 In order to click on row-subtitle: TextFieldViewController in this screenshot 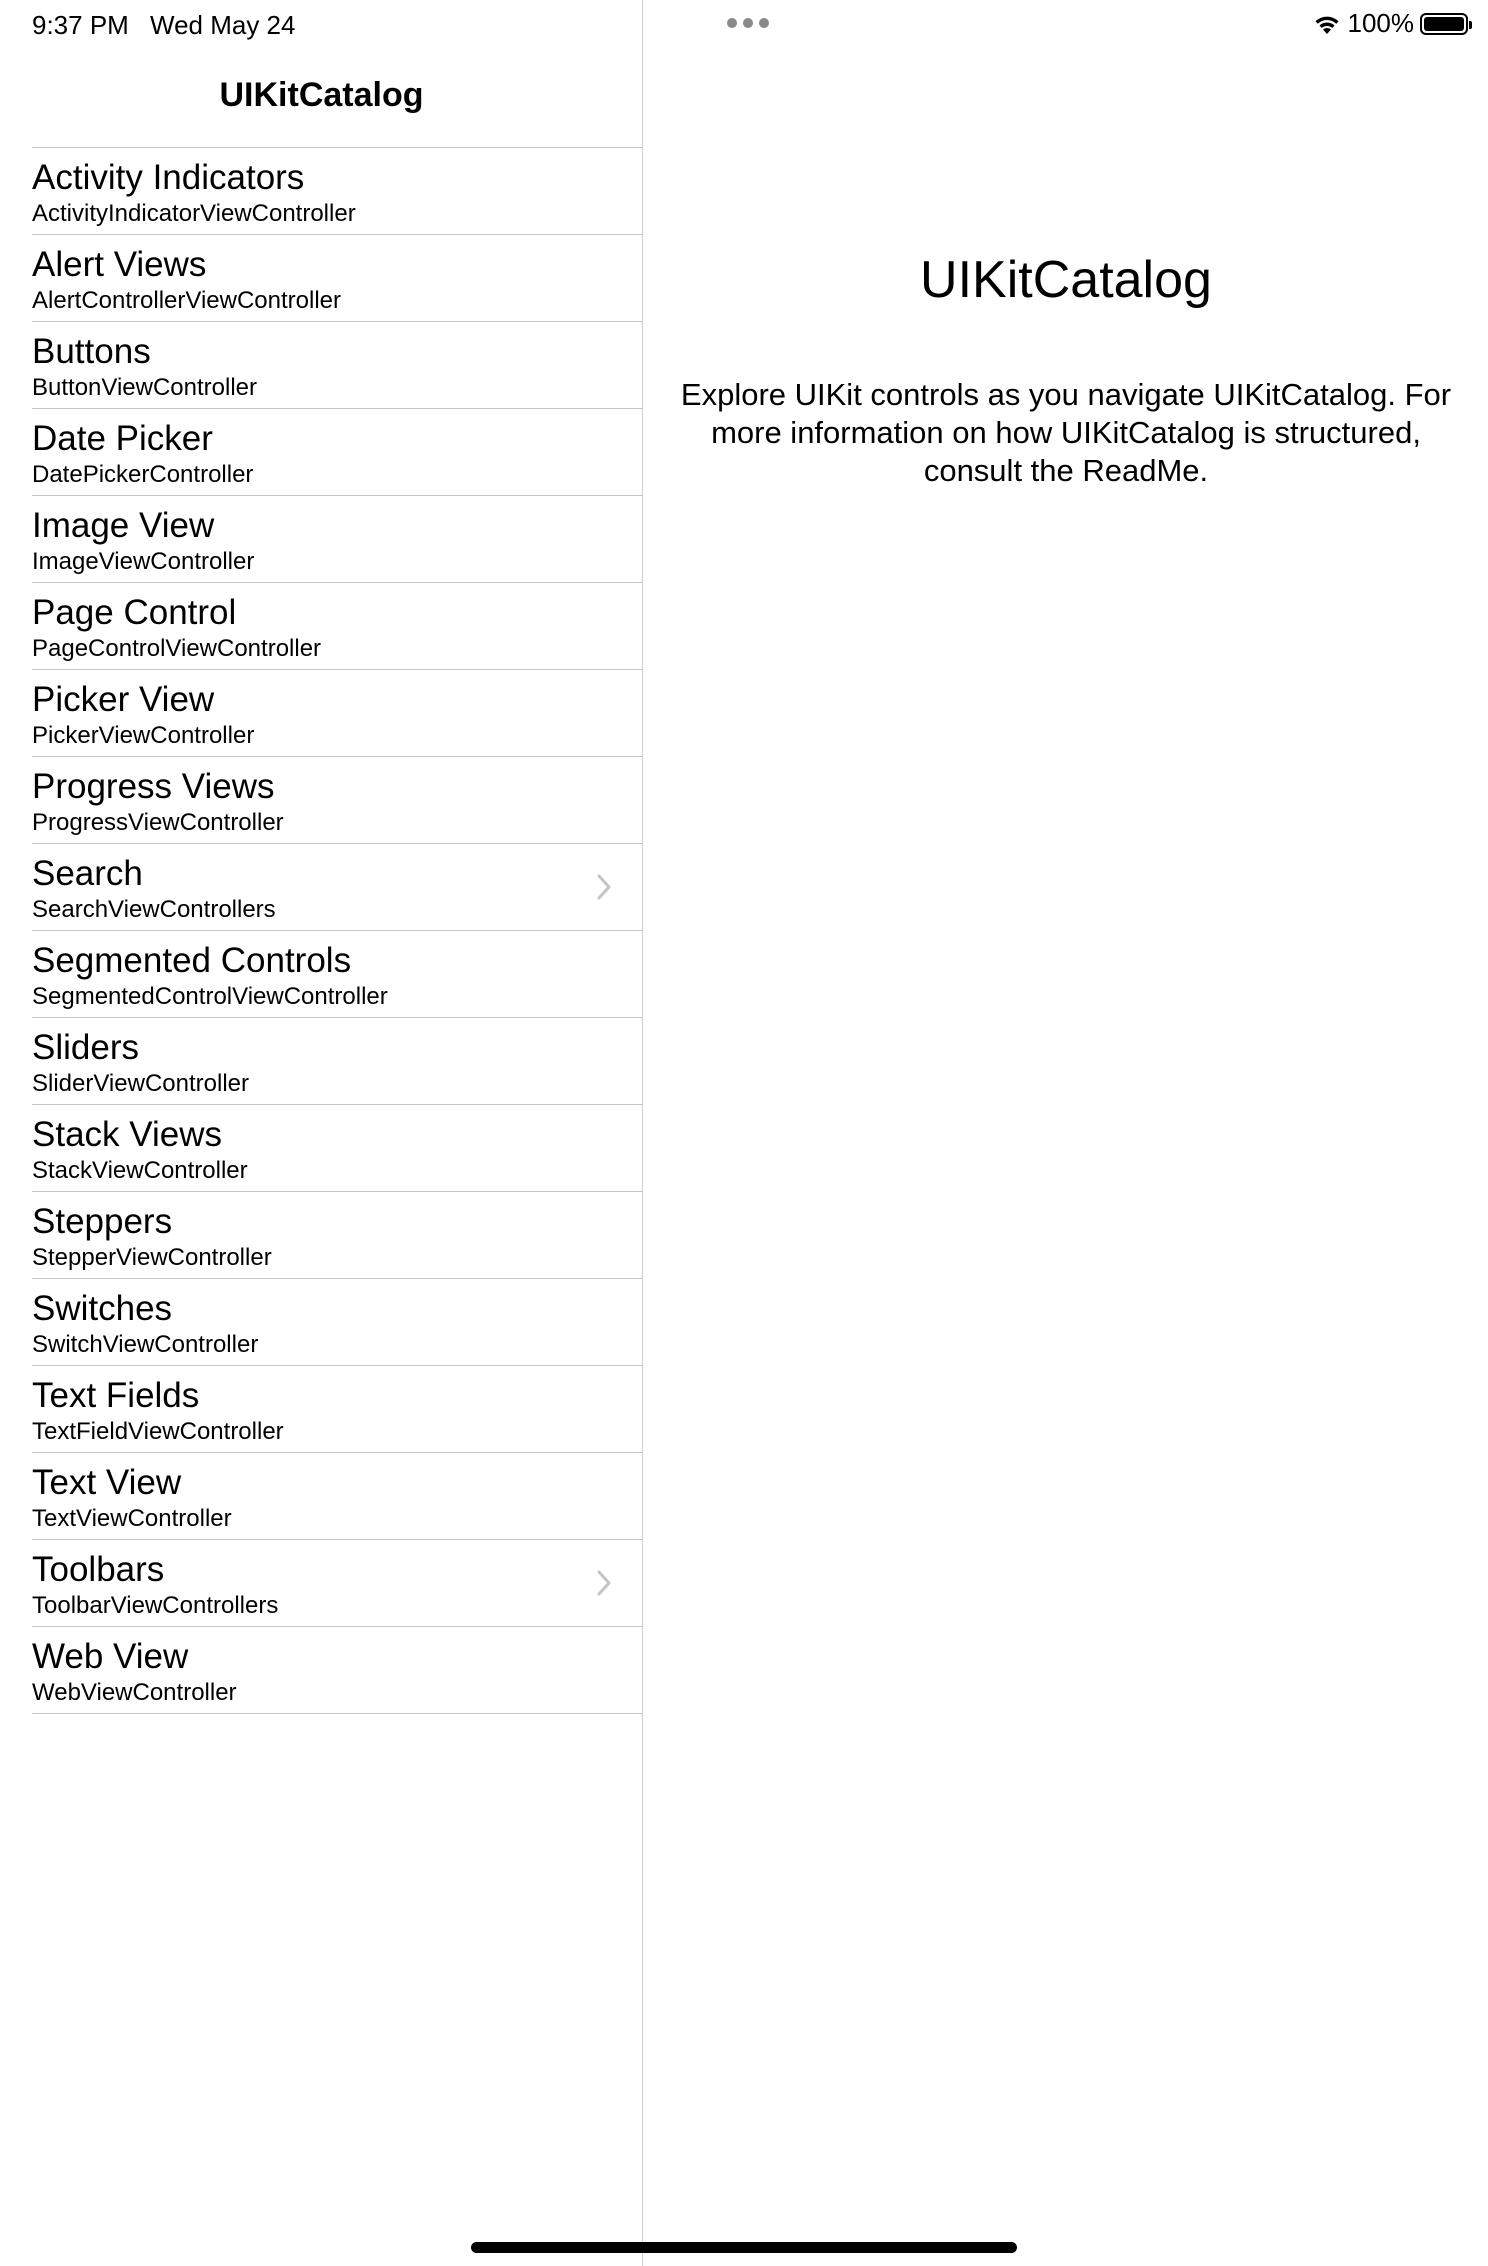, I will do `click(158, 1431)`.